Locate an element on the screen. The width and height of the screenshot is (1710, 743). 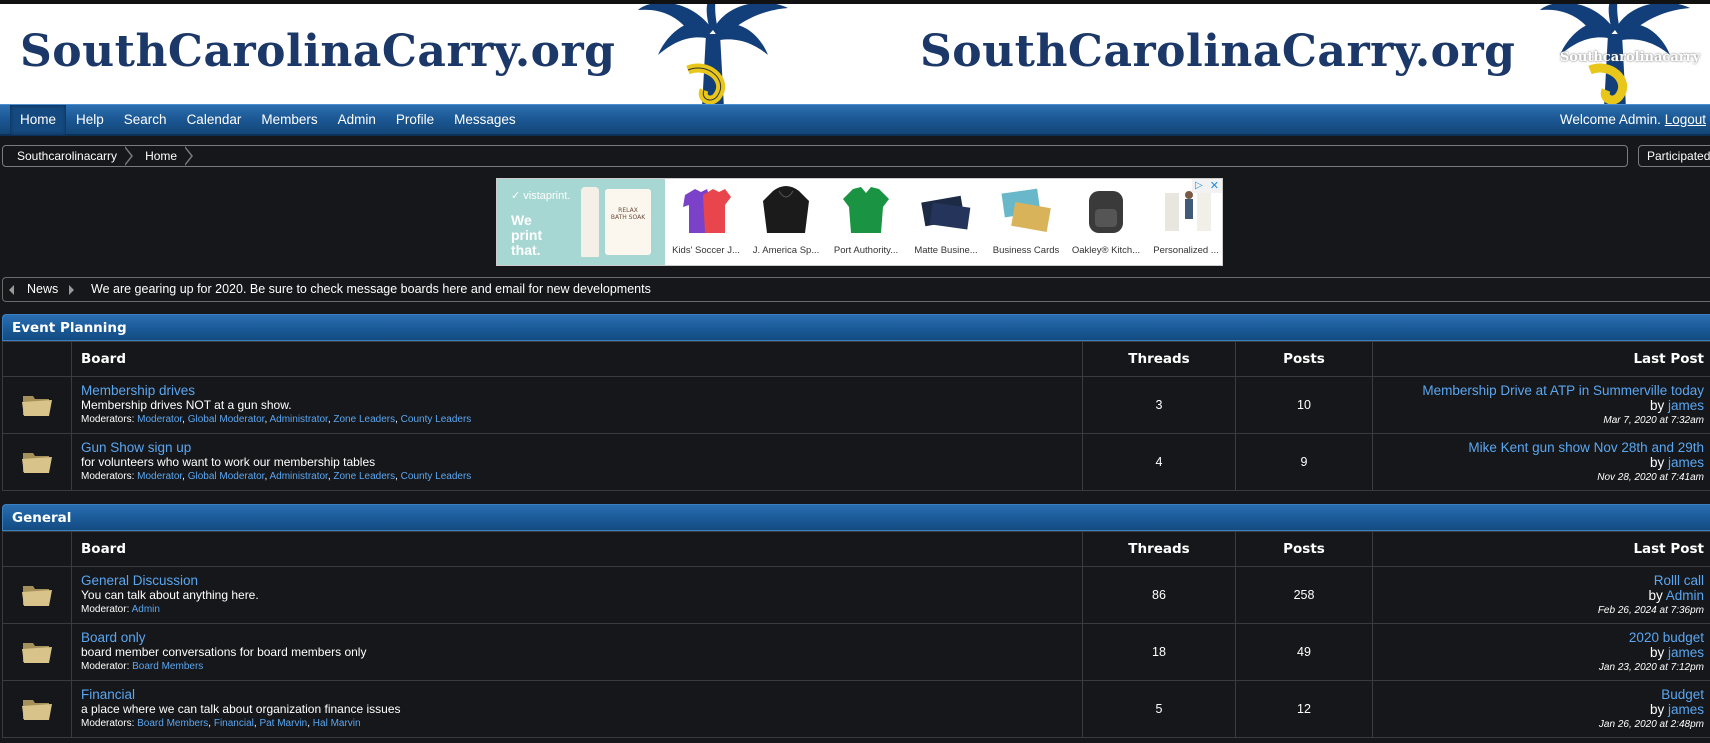
participated-button: Participated is located at coordinates (1674, 156).